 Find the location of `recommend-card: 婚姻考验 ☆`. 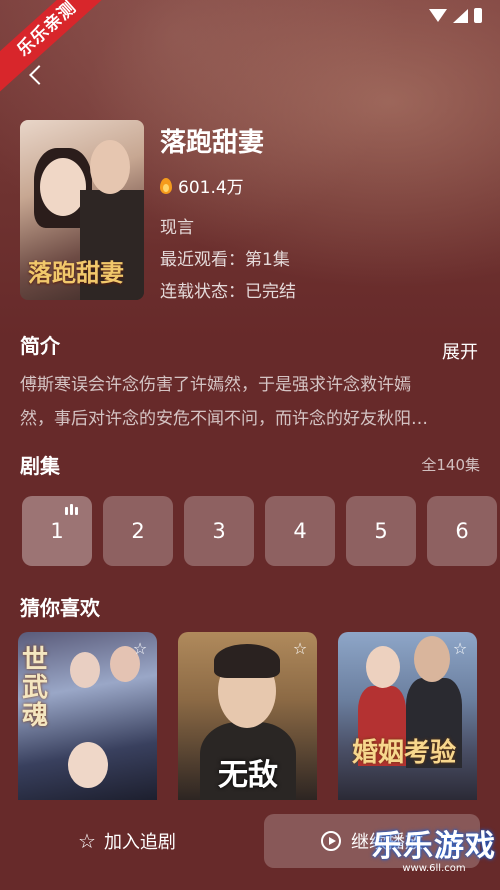

recommend-card: 婚姻考验 ☆ is located at coordinates (407, 716).